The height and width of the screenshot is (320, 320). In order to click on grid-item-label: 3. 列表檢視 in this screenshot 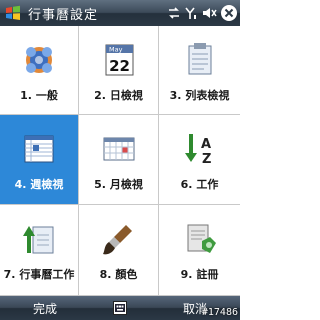, I will do `click(199, 95)`.